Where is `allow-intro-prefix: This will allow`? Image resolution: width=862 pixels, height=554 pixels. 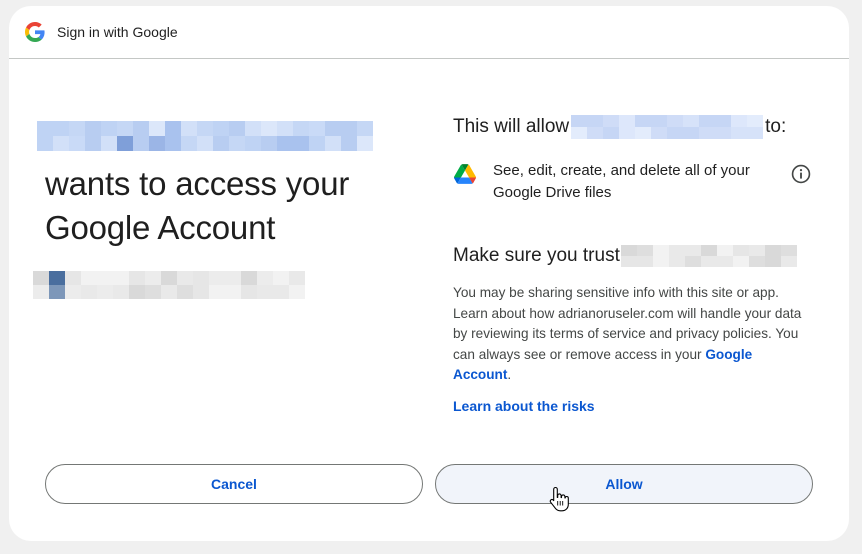
allow-intro-prefix: This will allow is located at coordinates (511, 126).